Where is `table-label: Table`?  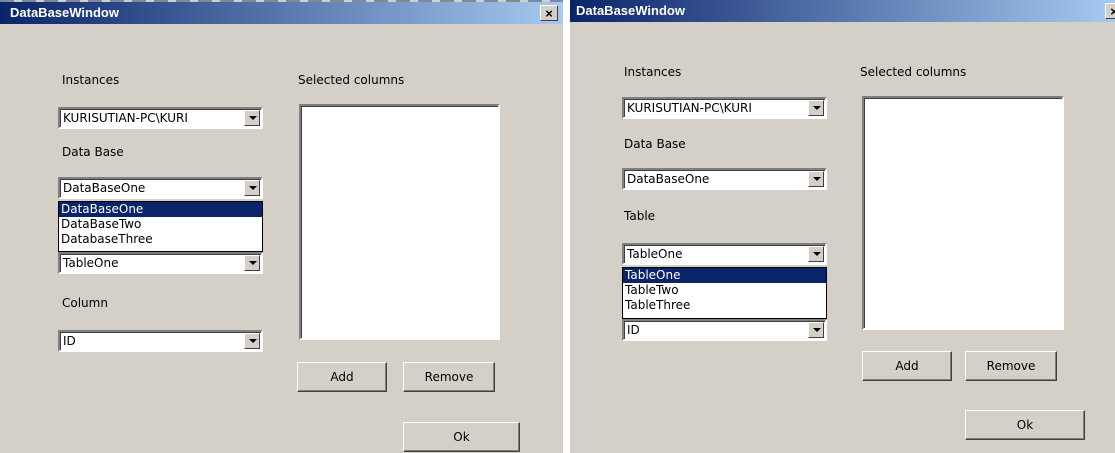
table-label: Table is located at coordinates (640, 216).